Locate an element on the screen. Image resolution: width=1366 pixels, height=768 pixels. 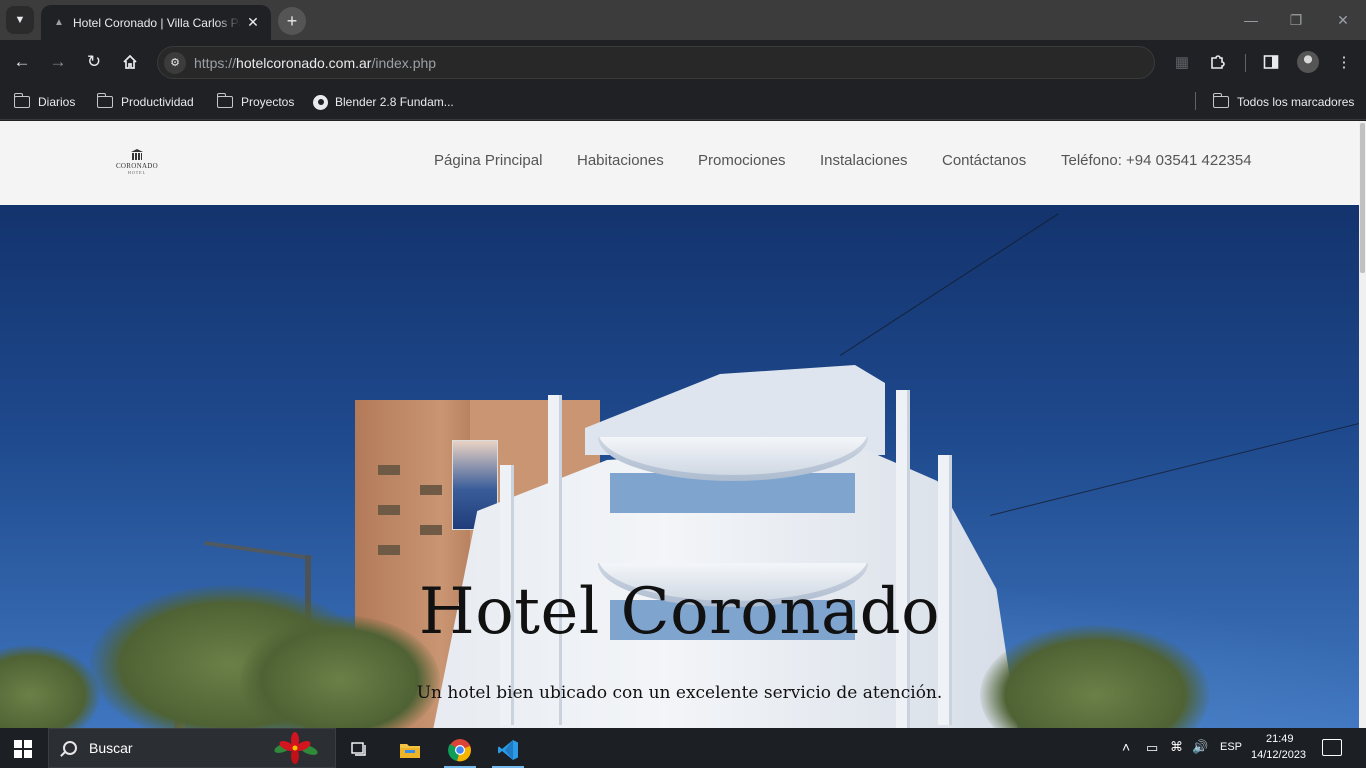
chrome-icon is located at coordinates (459, 750).